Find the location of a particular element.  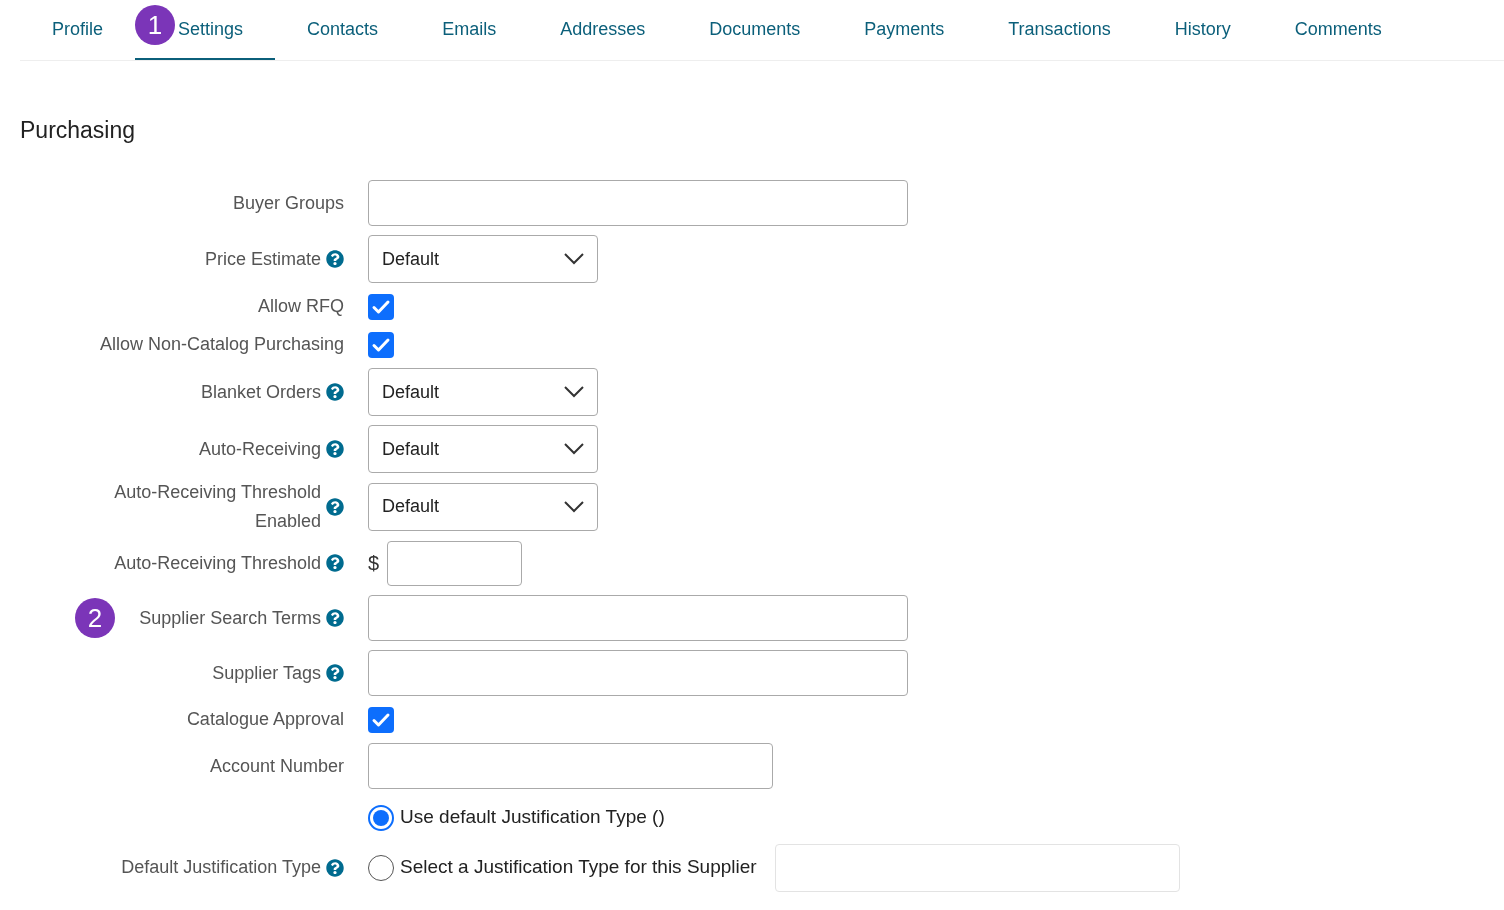

tab: Profile is located at coordinates (78, 30).